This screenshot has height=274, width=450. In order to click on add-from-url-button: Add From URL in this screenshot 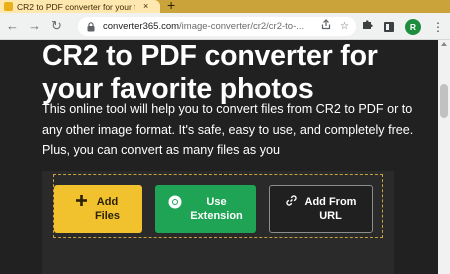, I will do `click(321, 209)`.